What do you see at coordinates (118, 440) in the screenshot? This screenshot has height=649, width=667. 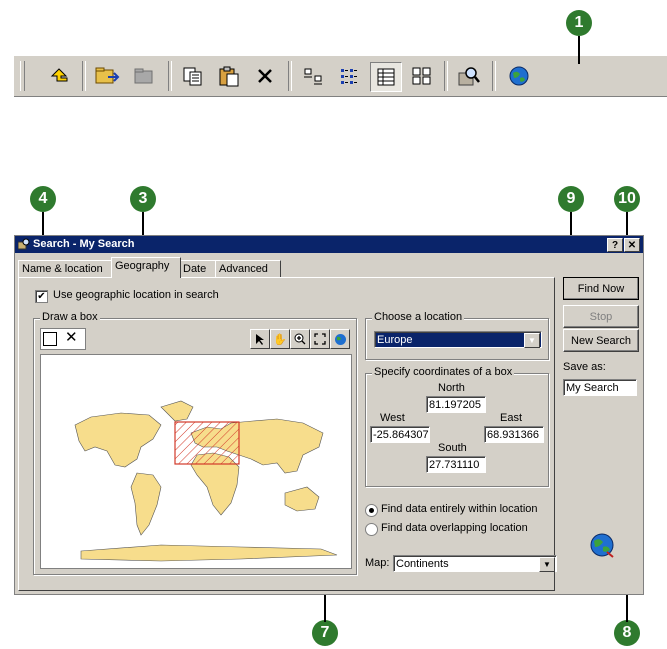 I see `north-america-shape` at bounding box center [118, 440].